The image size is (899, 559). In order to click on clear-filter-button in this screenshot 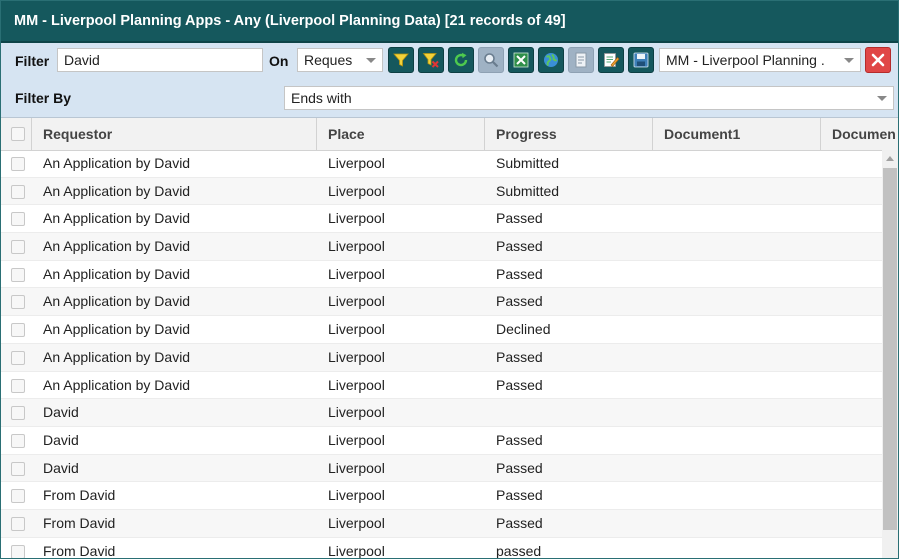, I will do `click(431, 60)`.